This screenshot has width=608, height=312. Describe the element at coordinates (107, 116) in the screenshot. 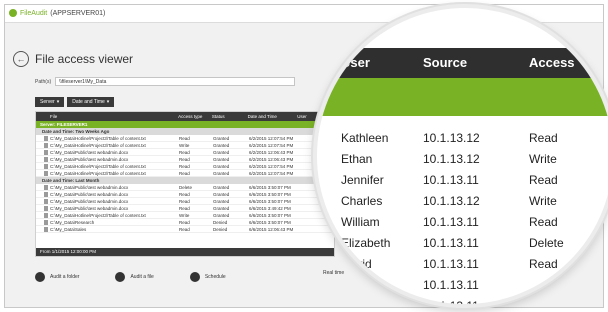

I see `column-header-file: File` at that location.